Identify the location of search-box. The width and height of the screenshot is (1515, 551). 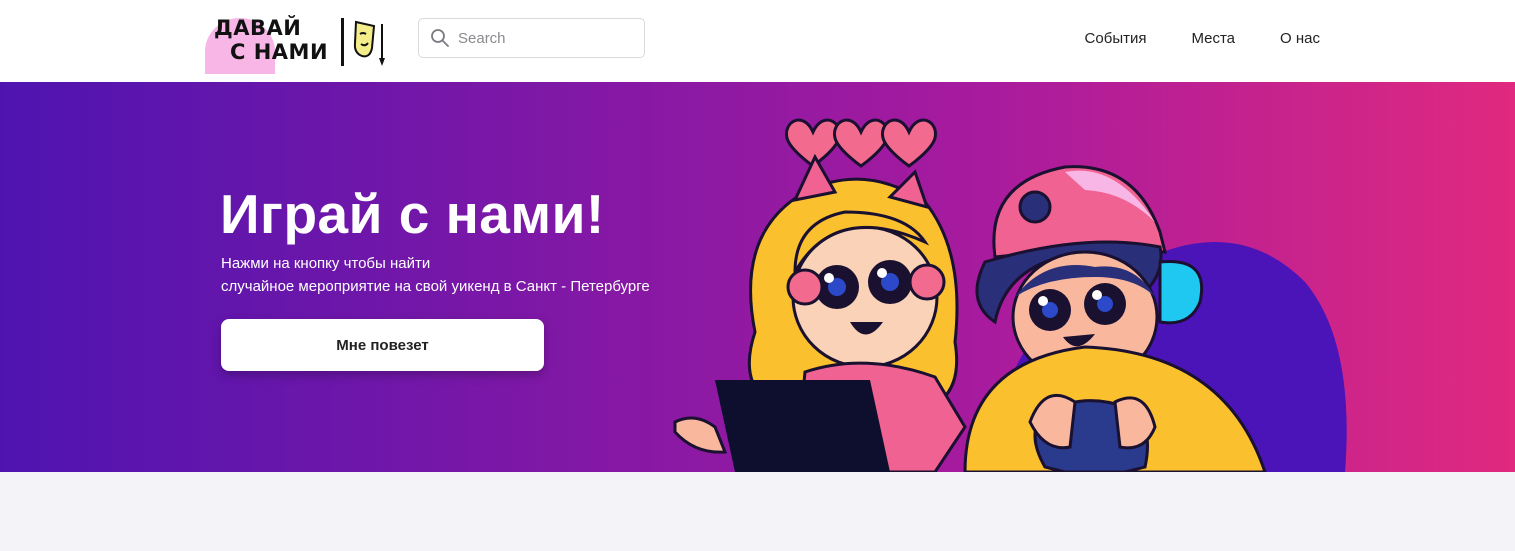
(531, 38).